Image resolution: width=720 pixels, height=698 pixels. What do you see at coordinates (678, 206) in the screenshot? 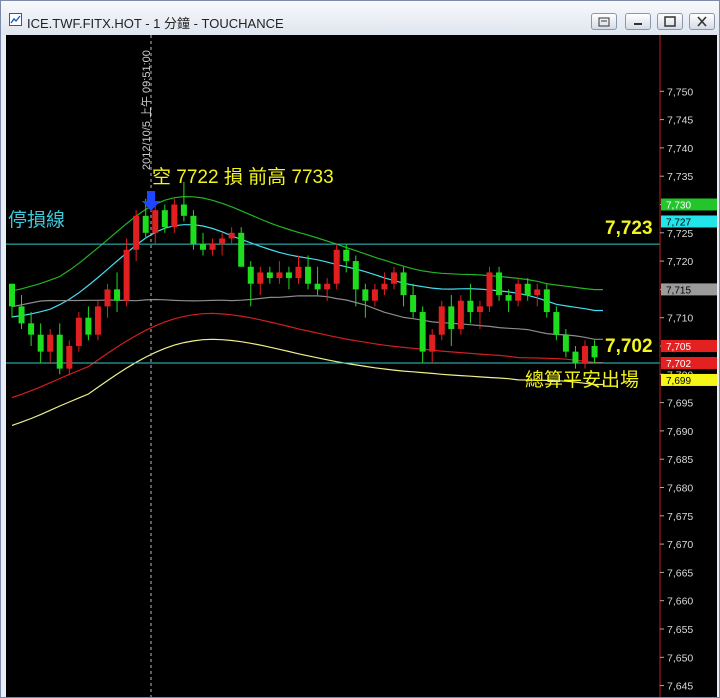
I see `price-tag-label: 7,730` at bounding box center [678, 206].